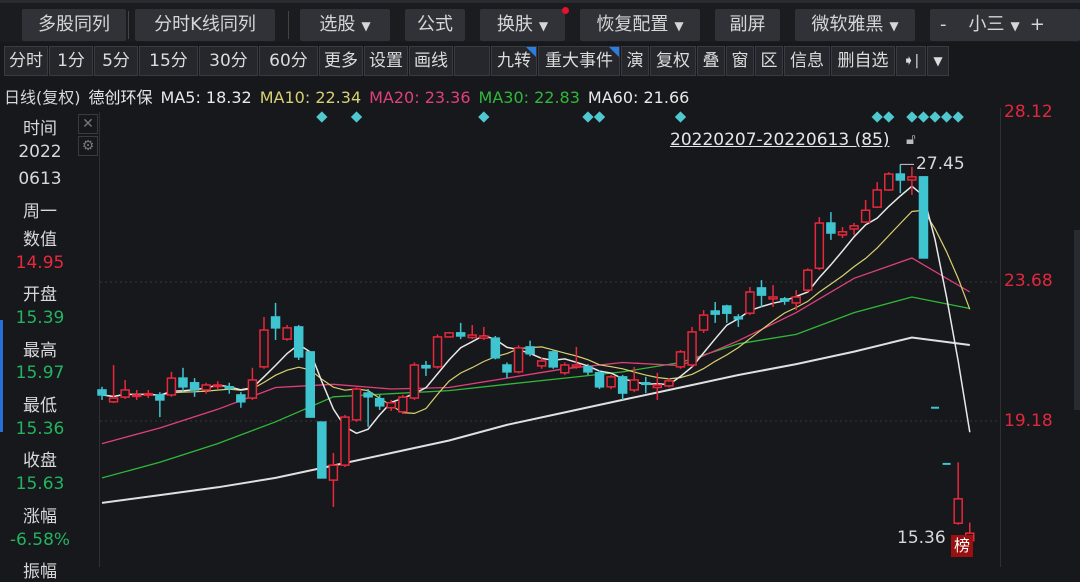  I want to click on range-selection-label: 20220207-20220613 (85), so click(780, 140).